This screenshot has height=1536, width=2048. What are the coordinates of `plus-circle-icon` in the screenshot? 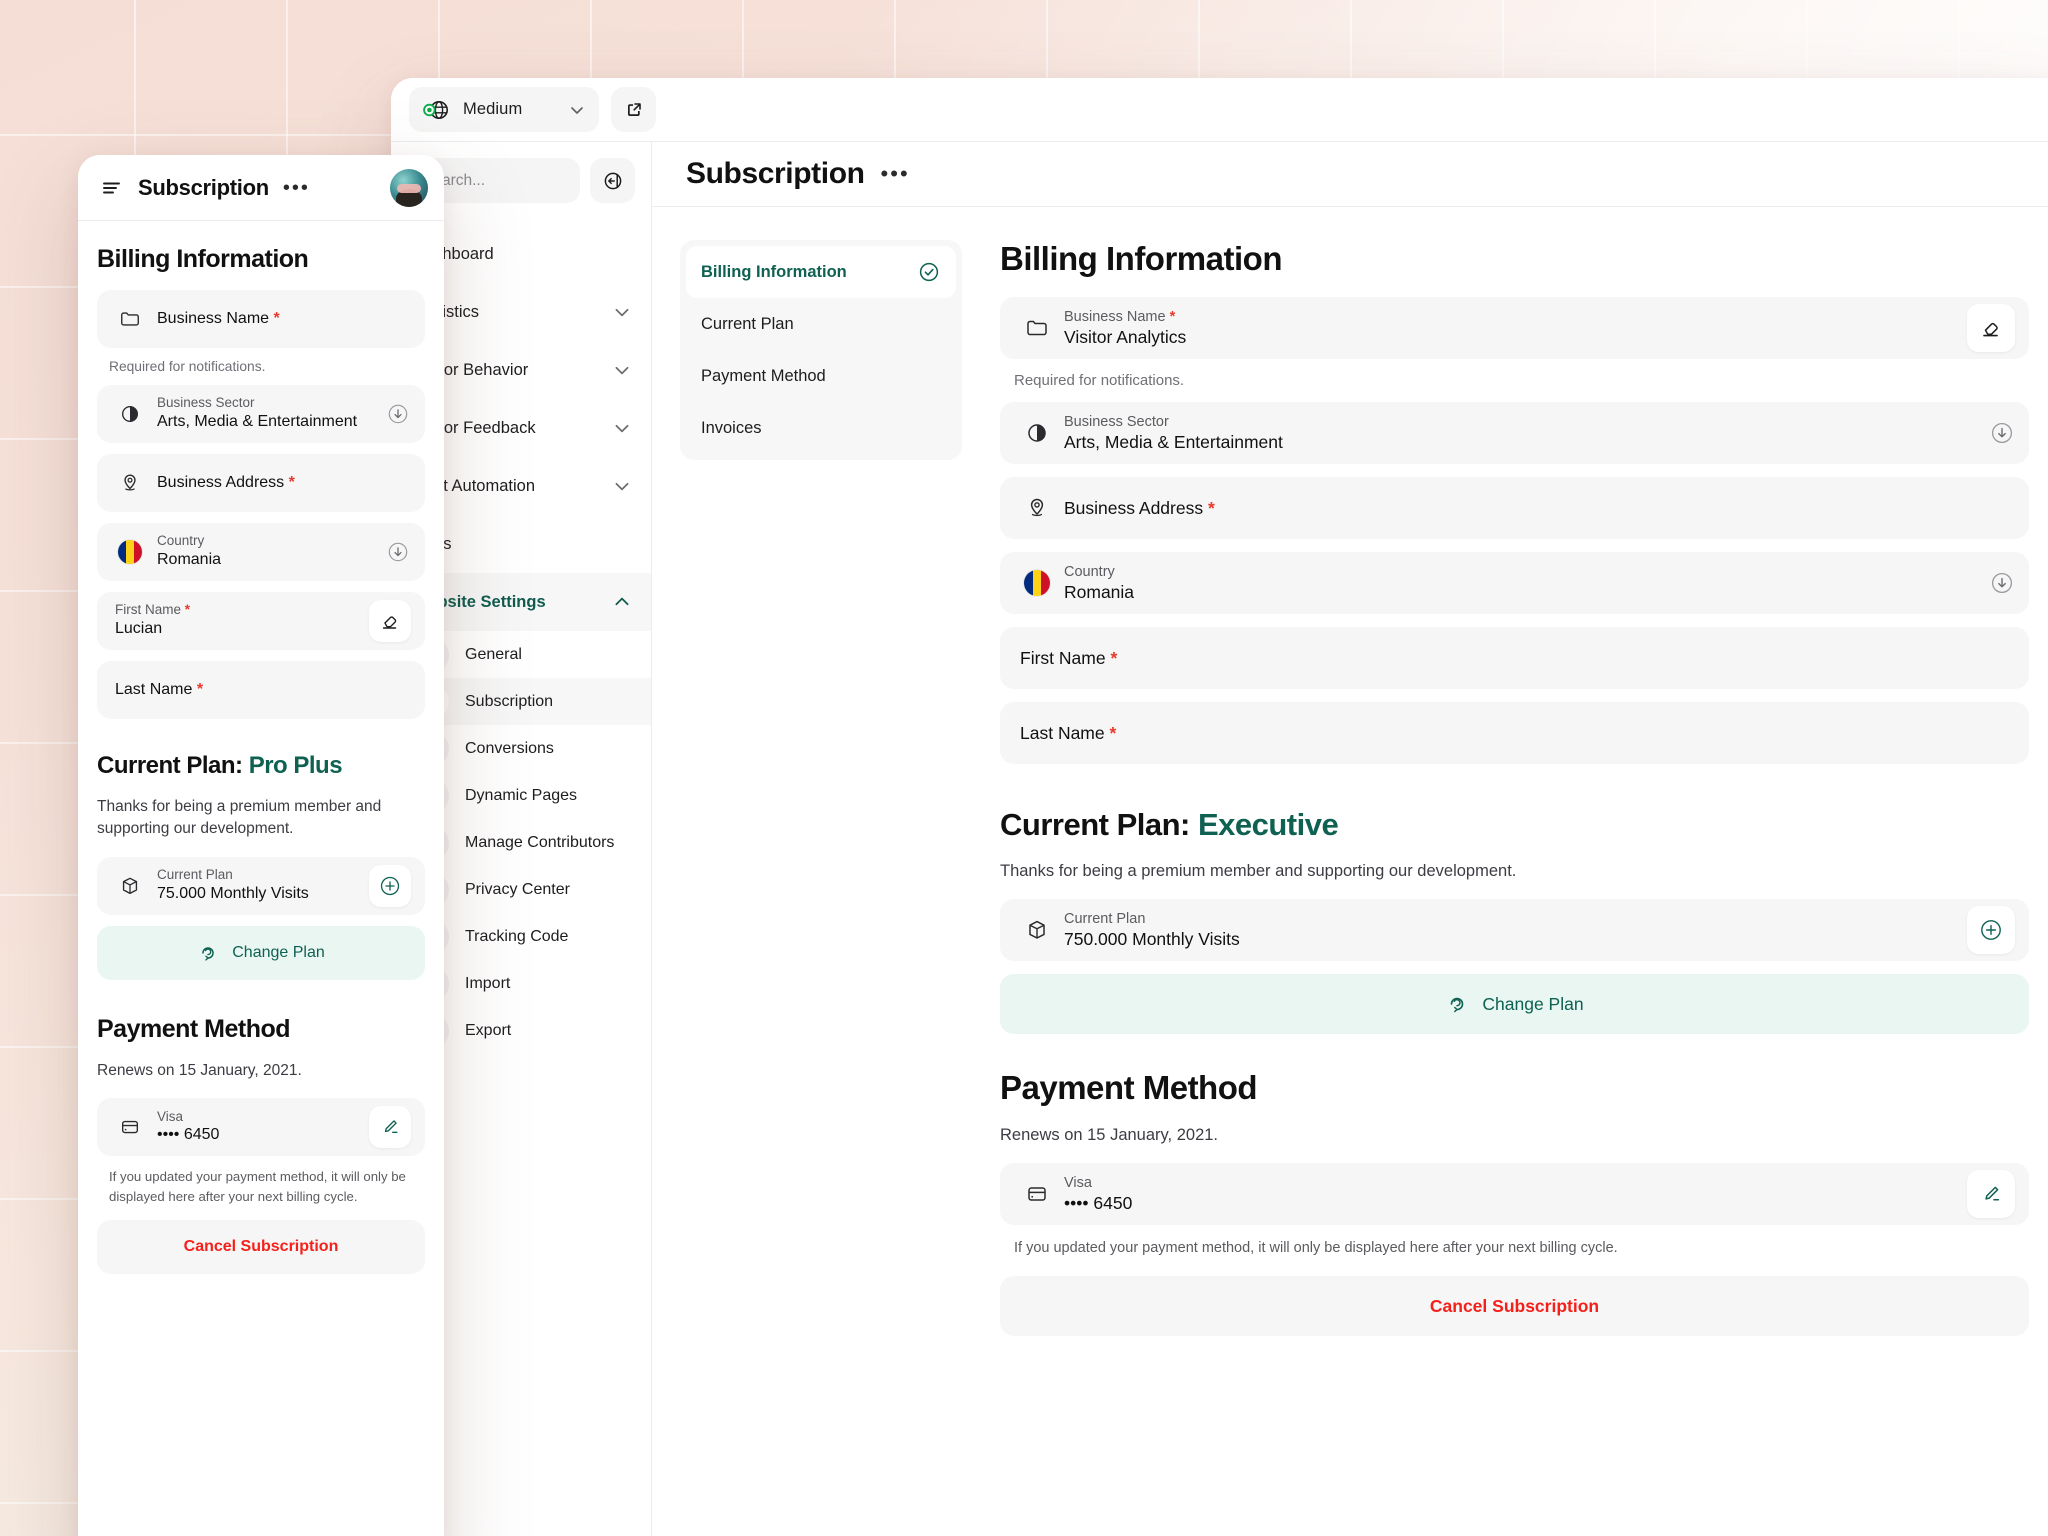 It's located at (1991, 930).